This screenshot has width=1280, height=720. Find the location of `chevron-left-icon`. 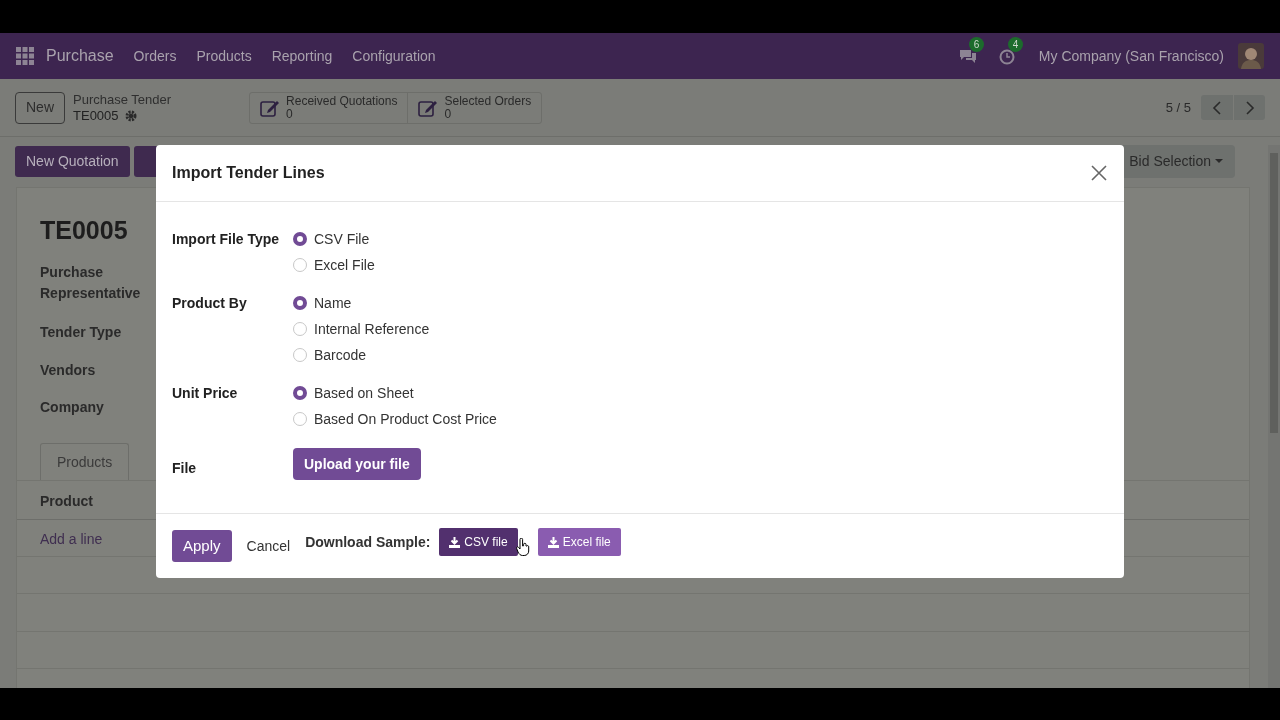

chevron-left-icon is located at coordinates (1217, 107).